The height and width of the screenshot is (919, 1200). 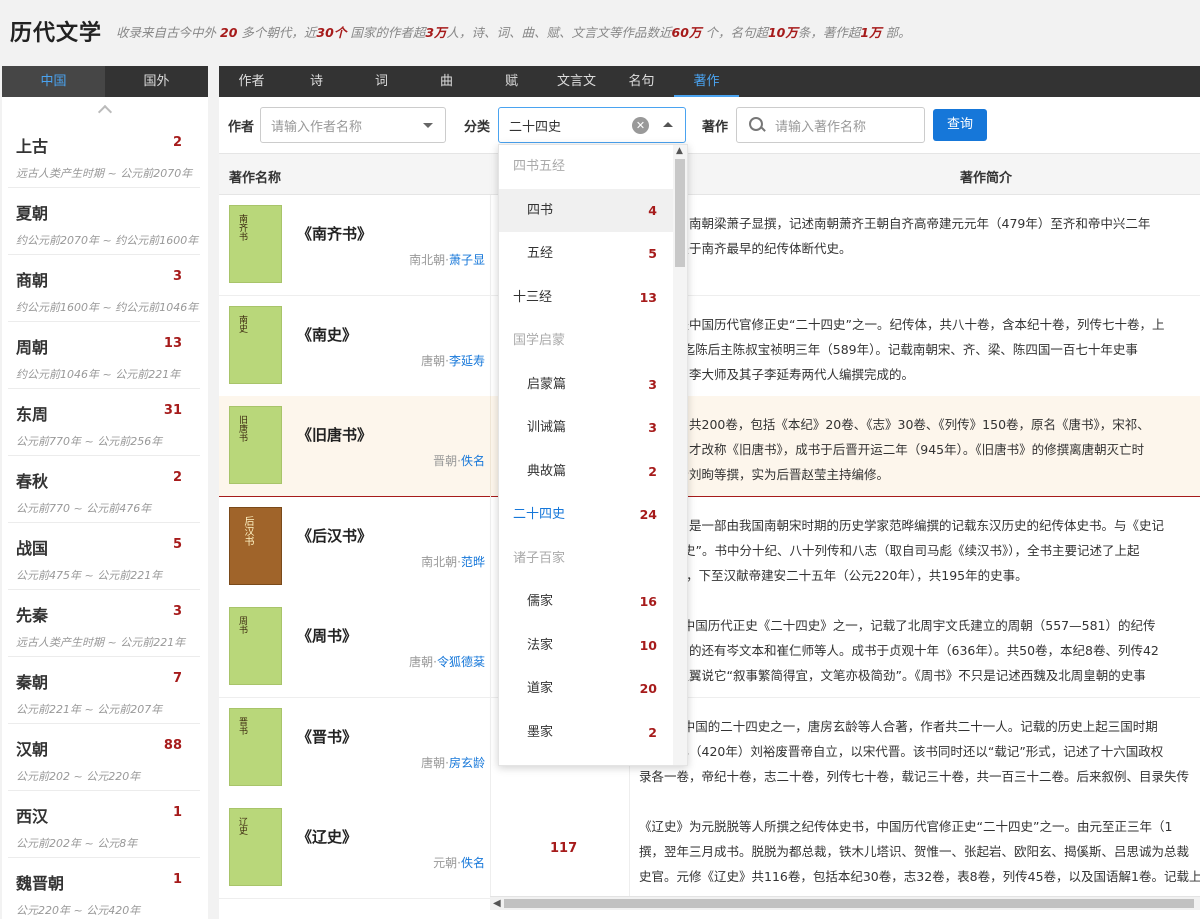 I want to click on book-title: 《南齐书》, so click(x=334, y=233).